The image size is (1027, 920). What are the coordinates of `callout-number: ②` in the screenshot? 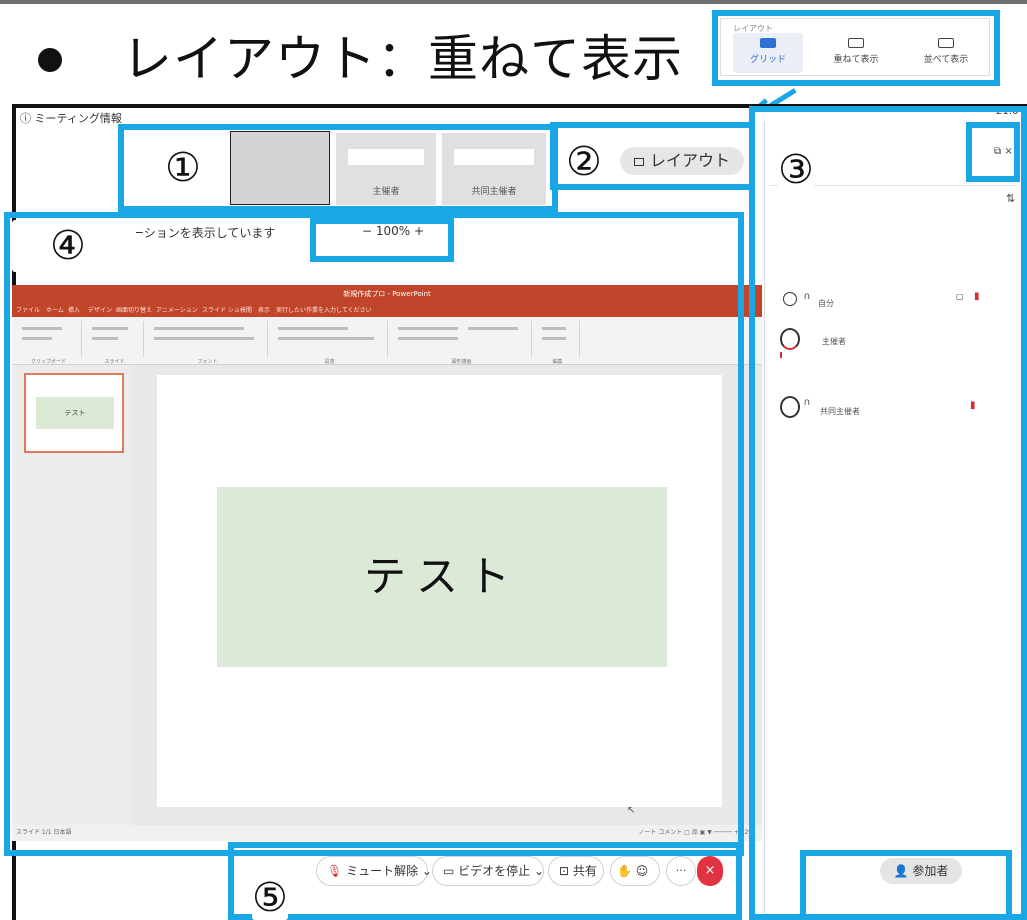 It's located at (584, 162).